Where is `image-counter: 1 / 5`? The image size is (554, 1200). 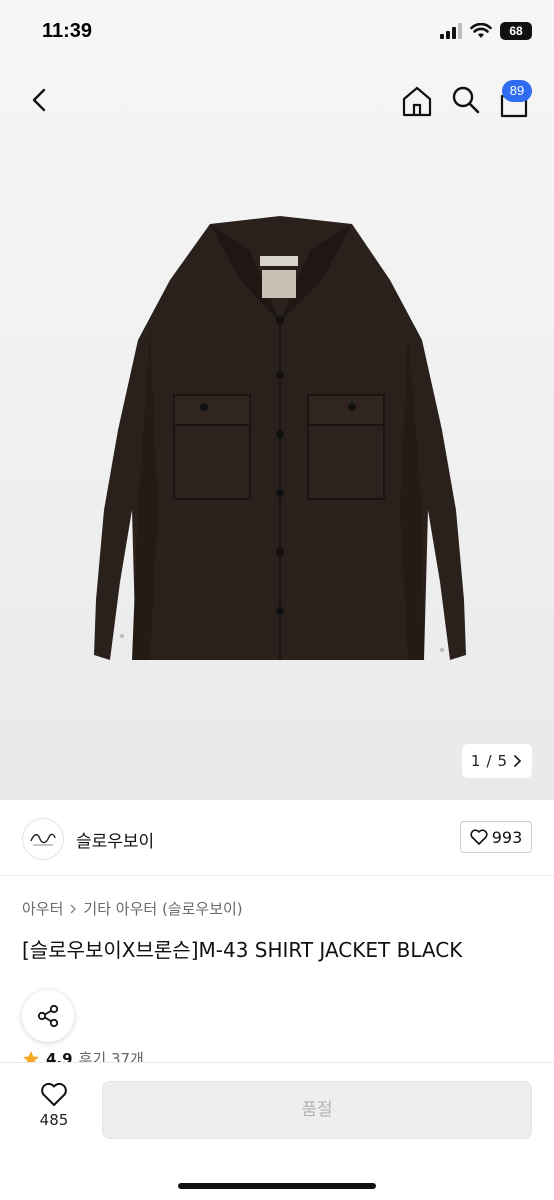 image-counter: 1 / 5 is located at coordinates (497, 761).